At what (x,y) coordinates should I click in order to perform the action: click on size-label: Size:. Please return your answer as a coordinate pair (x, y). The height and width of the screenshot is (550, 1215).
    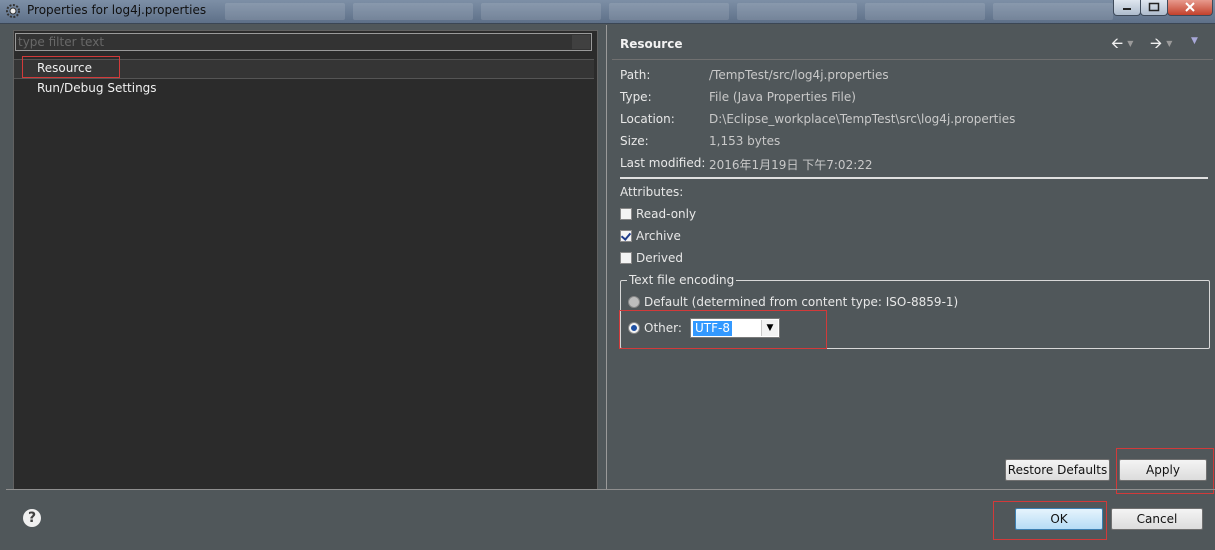
    Looking at the image, I should click on (634, 141).